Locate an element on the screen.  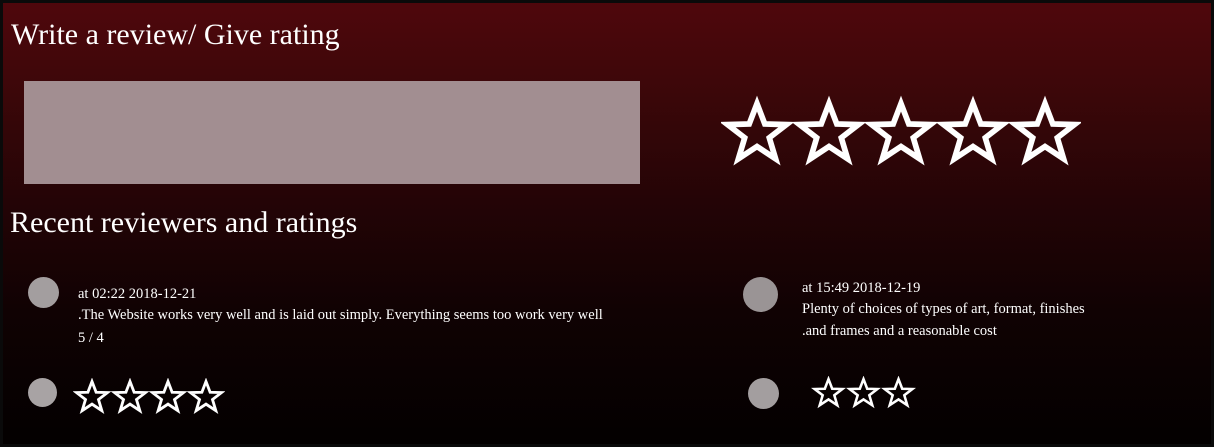
review-text-line-2: .and frames and a reasonable cost is located at coordinates (899, 331).